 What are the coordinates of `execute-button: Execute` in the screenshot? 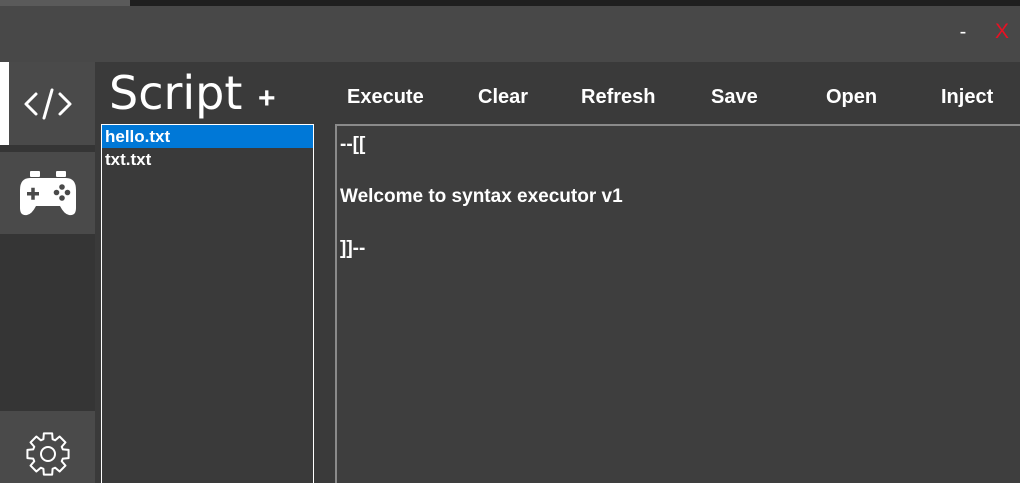 It's located at (385, 97).